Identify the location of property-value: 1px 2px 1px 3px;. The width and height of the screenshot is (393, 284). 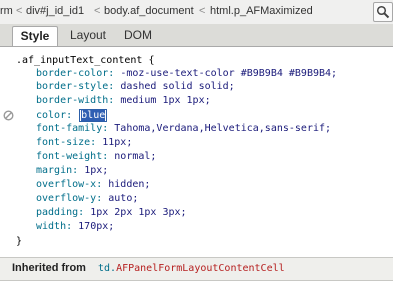
(138, 212).